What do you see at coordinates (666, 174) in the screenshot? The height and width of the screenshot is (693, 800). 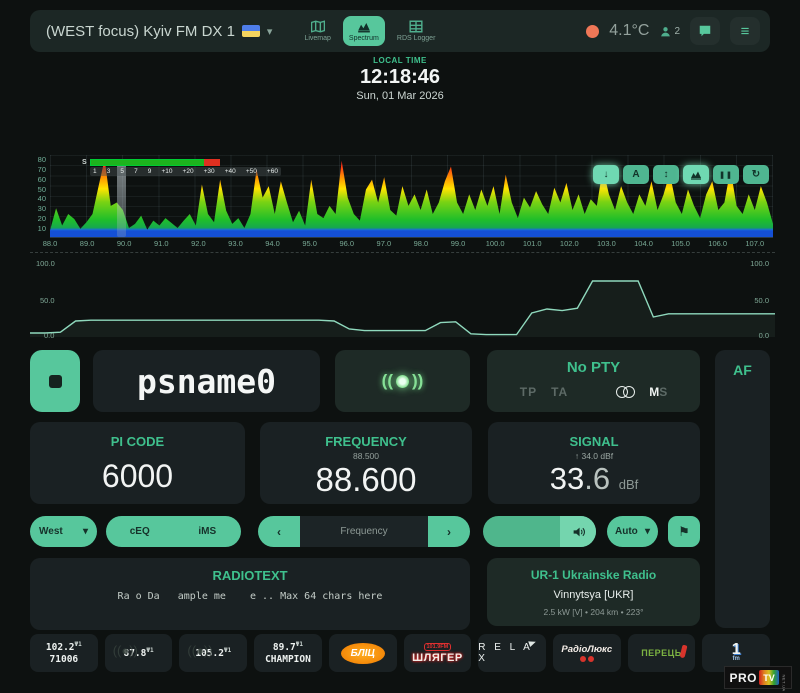 I see `vertical-scale-button: ↕` at bounding box center [666, 174].